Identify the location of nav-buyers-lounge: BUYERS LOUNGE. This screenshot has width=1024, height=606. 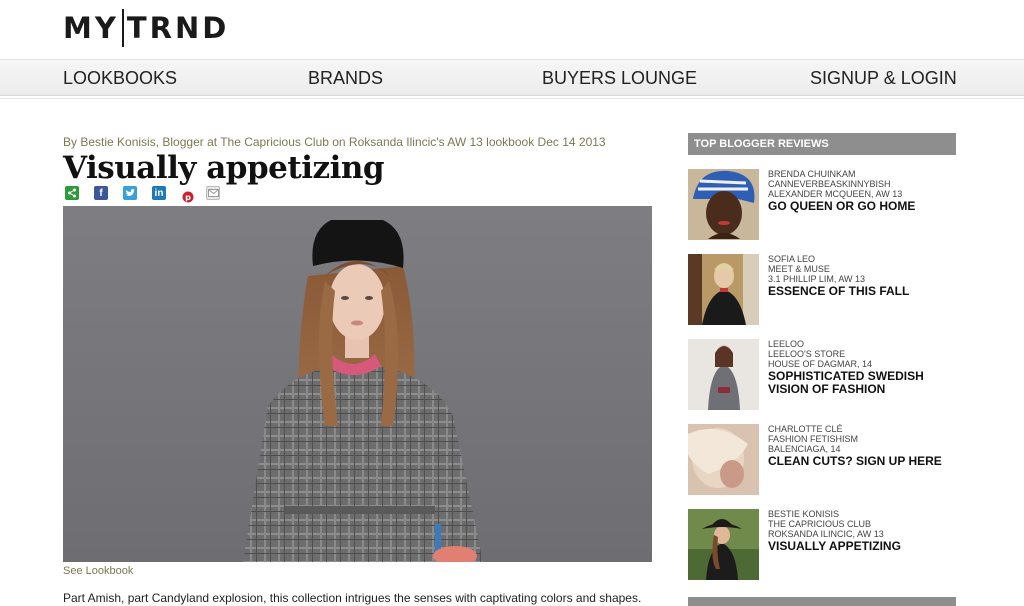
(619, 78).